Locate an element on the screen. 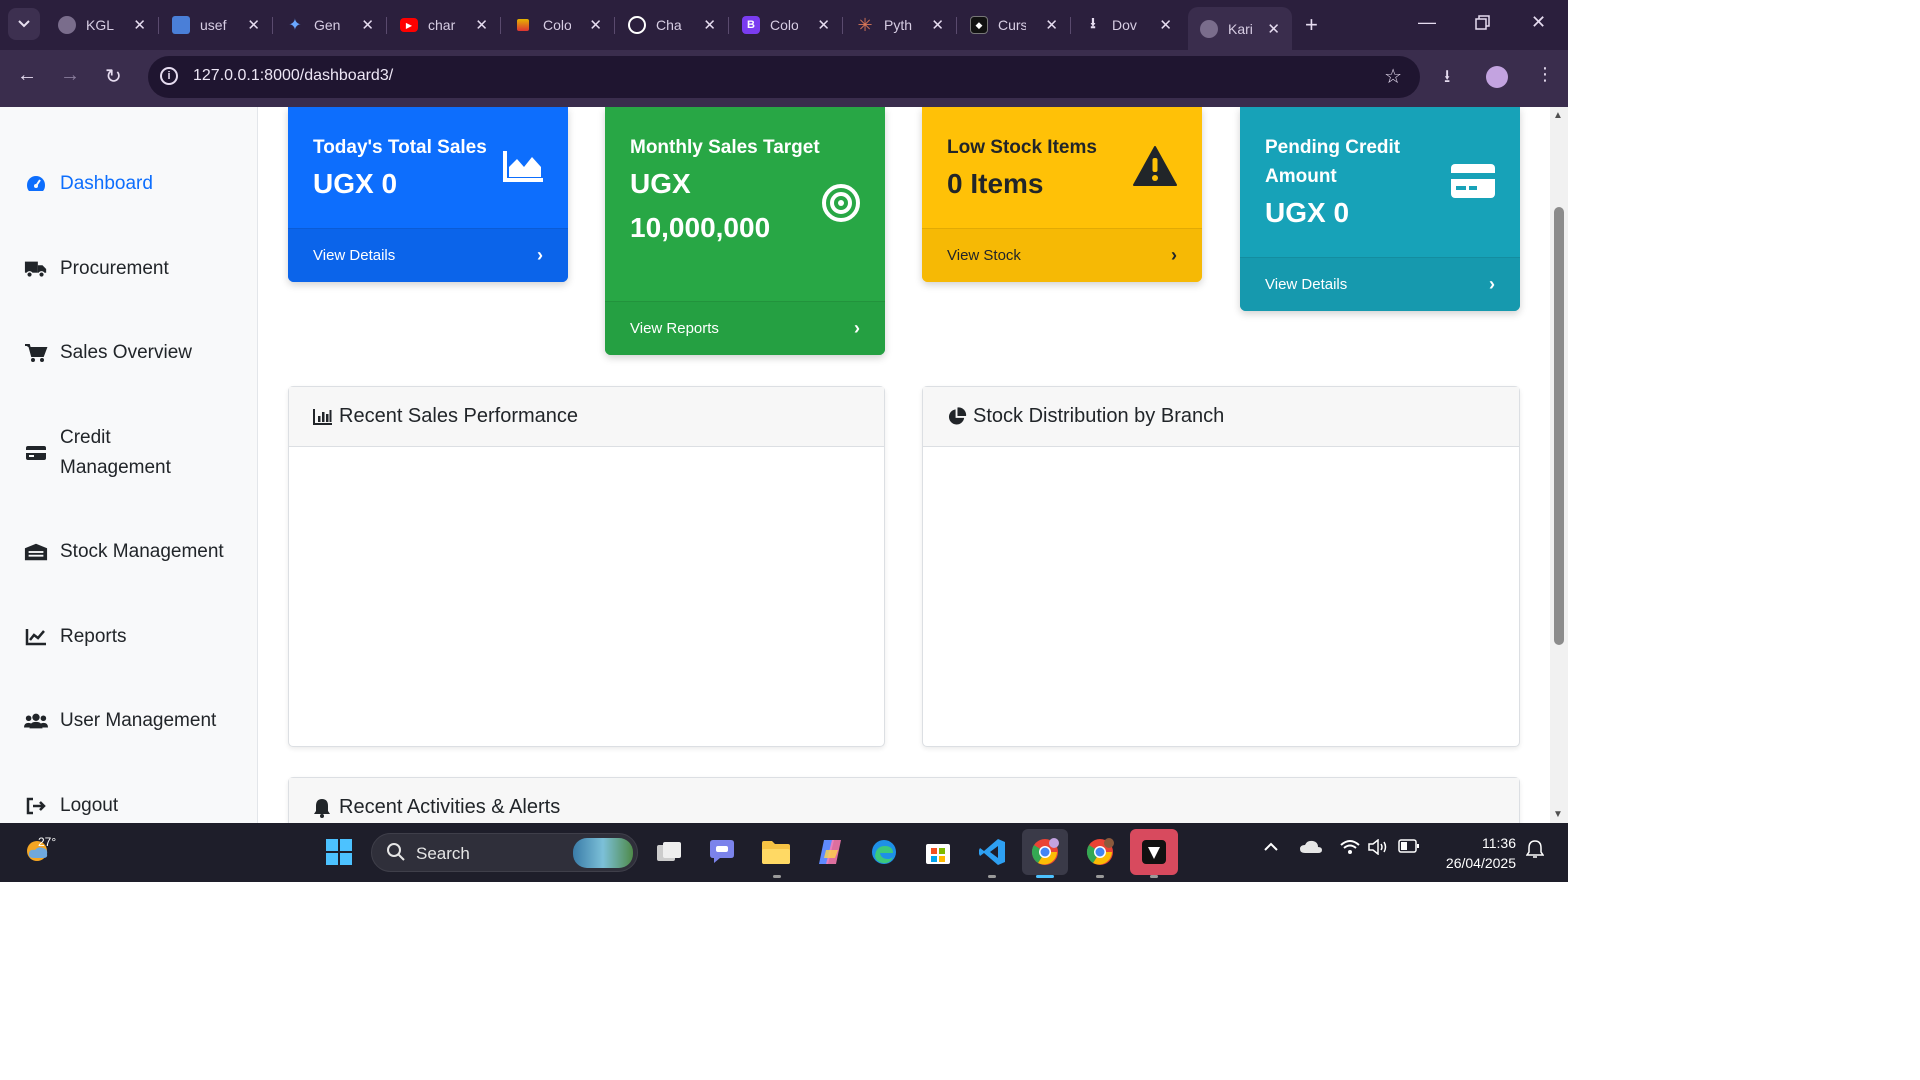  forward-arrow-icon: → is located at coordinates (70, 75).